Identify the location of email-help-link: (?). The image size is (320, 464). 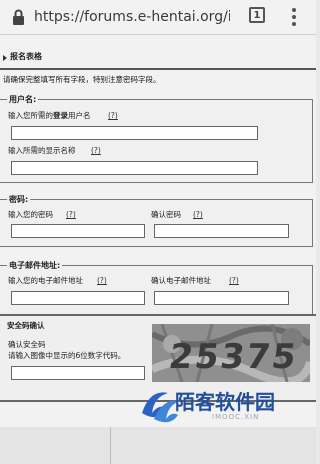
(102, 280).